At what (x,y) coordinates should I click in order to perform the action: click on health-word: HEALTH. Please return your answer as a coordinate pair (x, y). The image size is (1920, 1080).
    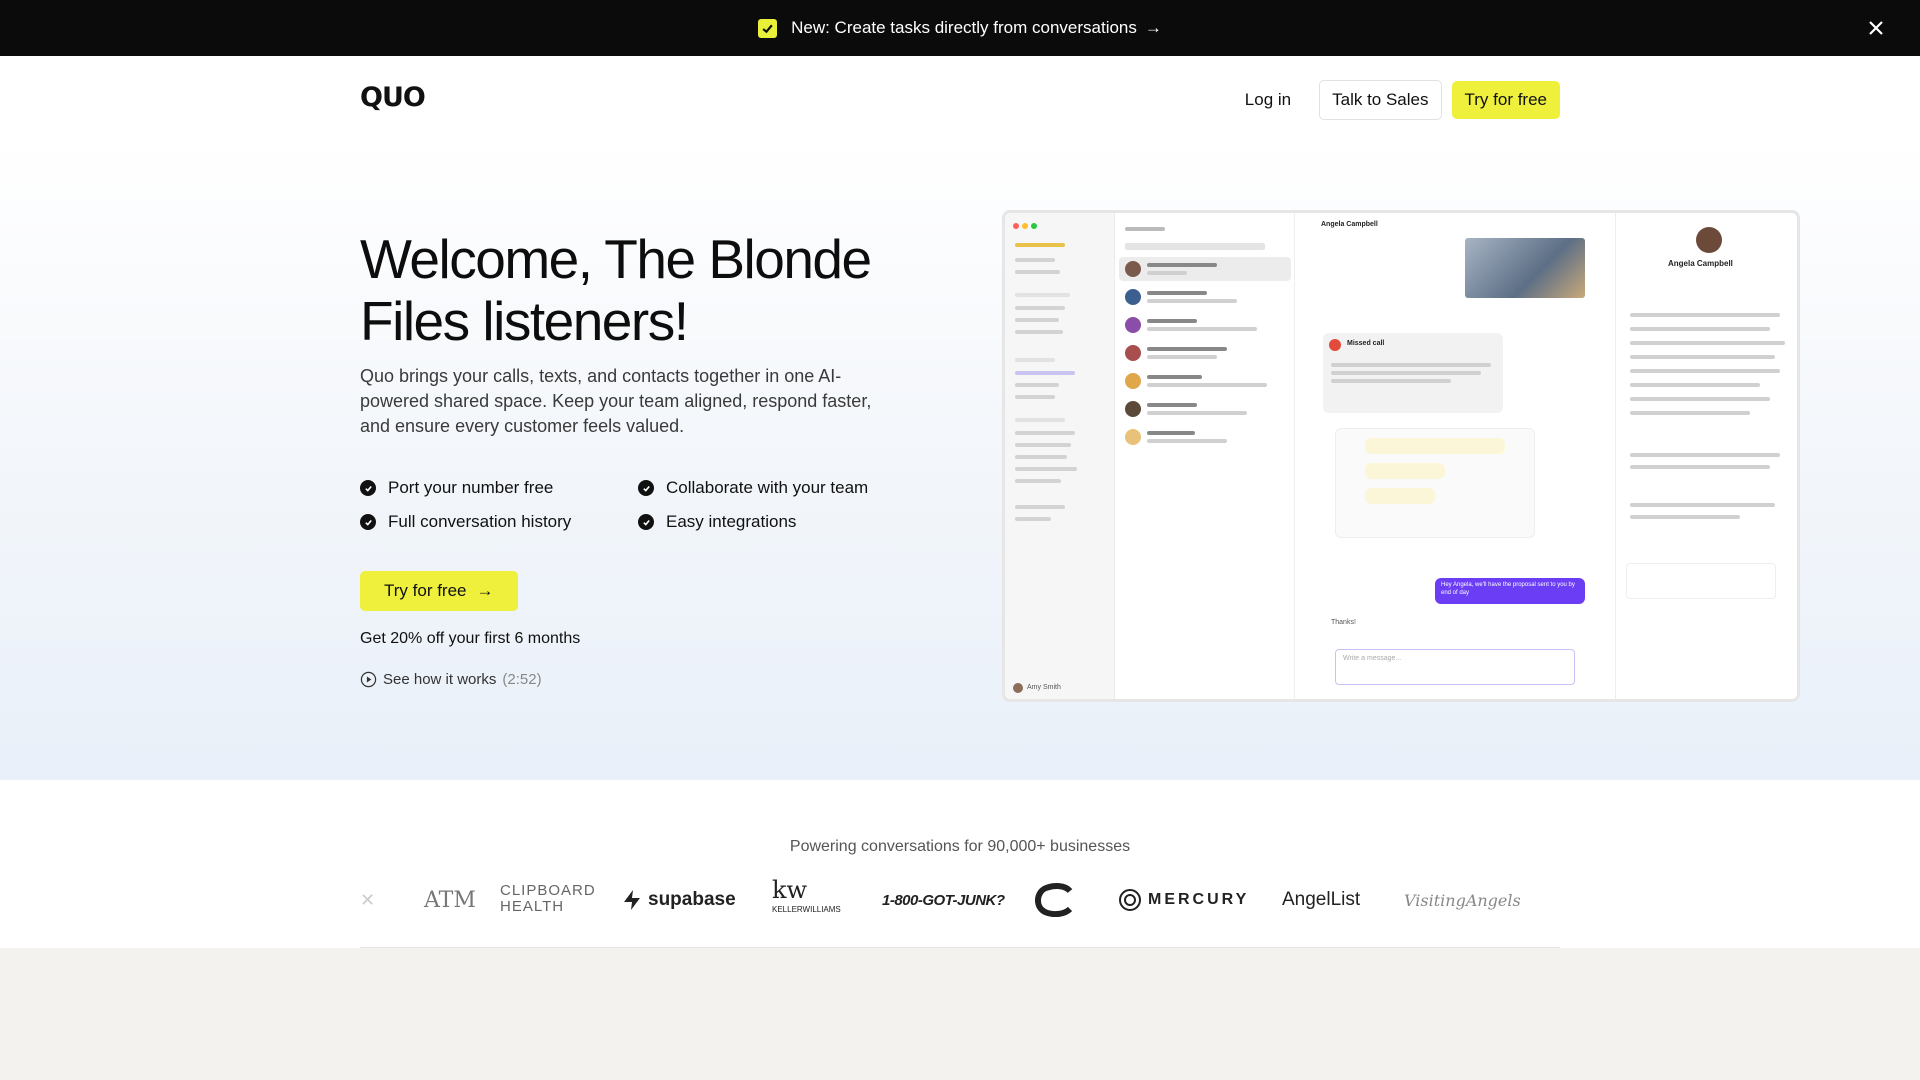
    Looking at the image, I should click on (532, 906).